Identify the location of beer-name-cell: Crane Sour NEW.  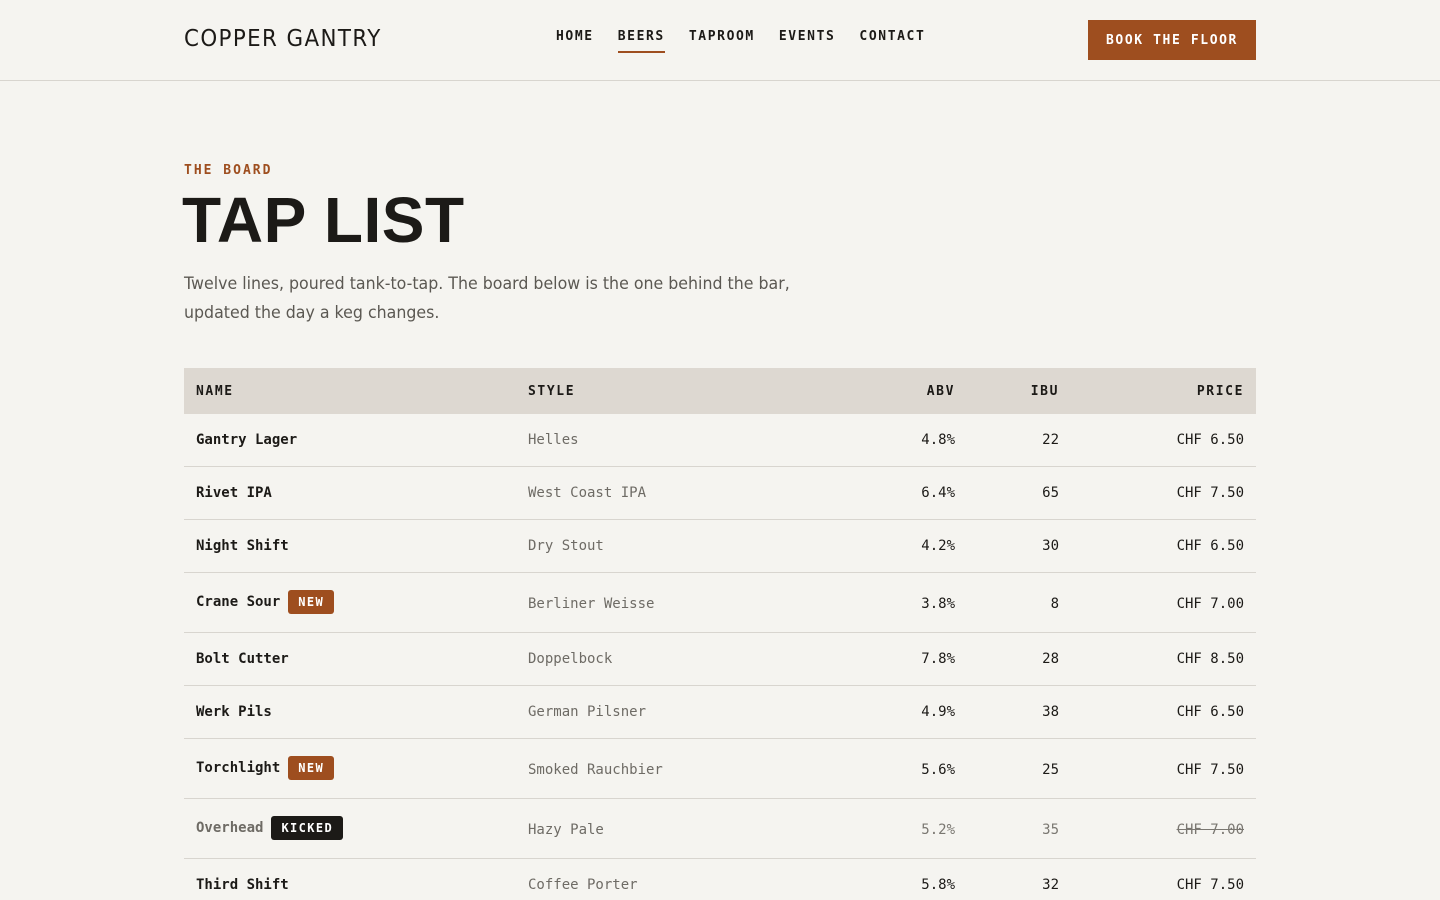
(356, 601).